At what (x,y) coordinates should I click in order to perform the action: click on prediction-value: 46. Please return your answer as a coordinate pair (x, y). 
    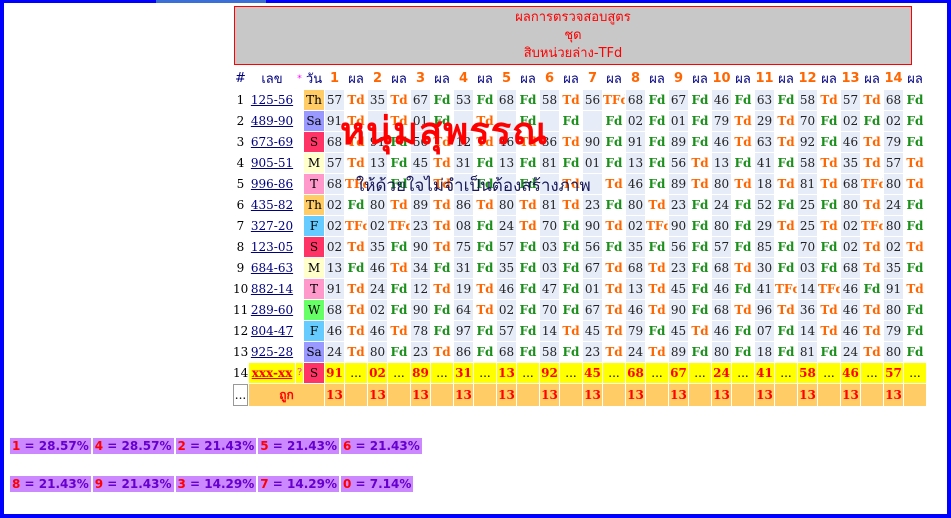
    Looking at the image, I should click on (850, 373).